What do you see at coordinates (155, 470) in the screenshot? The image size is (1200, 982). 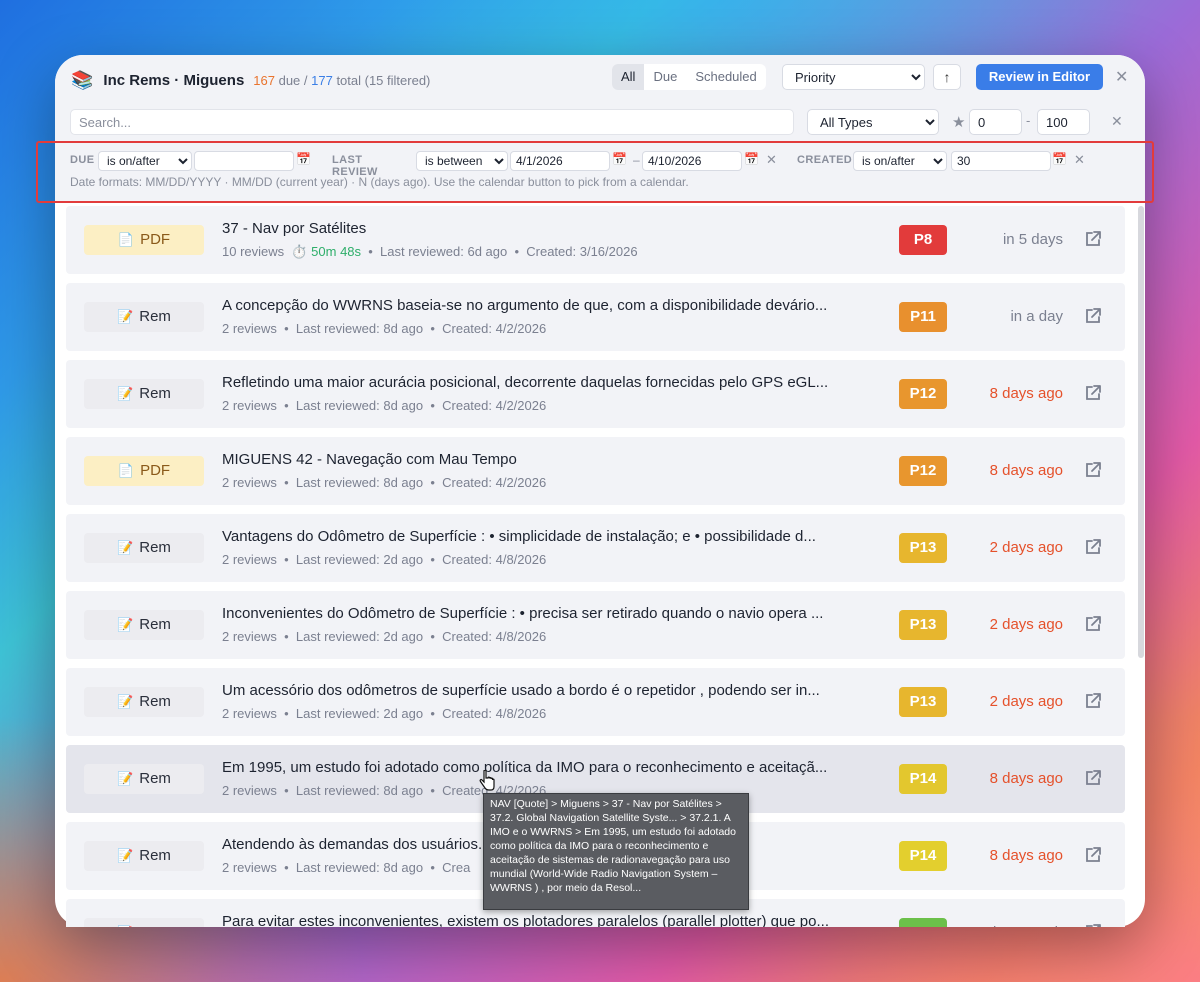 I see `type-label: PDF` at bounding box center [155, 470].